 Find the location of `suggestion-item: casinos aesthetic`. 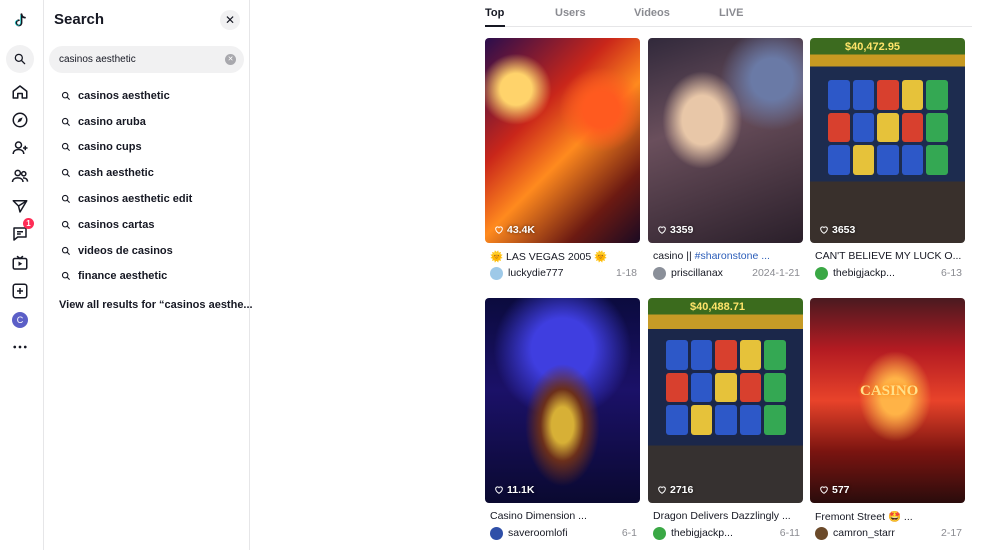

suggestion-item: casinos aesthetic is located at coordinates (147, 96).